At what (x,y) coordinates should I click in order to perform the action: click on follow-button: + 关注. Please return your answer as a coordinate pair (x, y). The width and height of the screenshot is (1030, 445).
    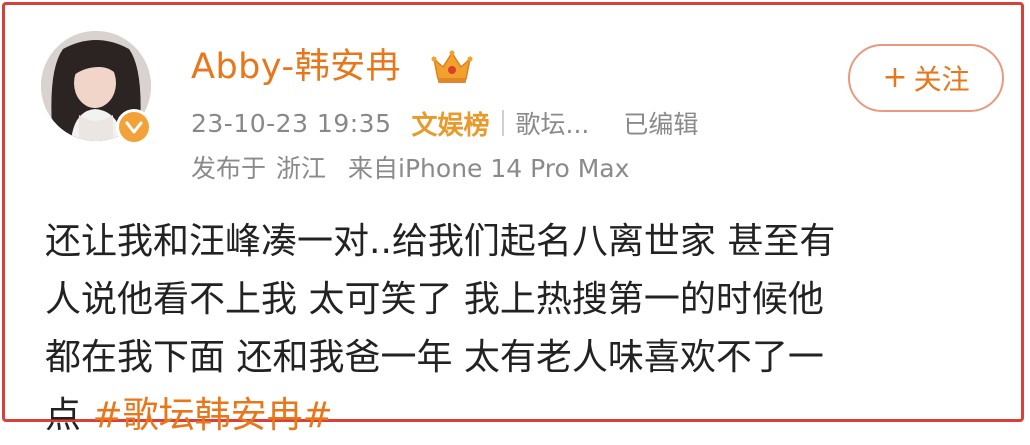
    Looking at the image, I should click on (926, 78).